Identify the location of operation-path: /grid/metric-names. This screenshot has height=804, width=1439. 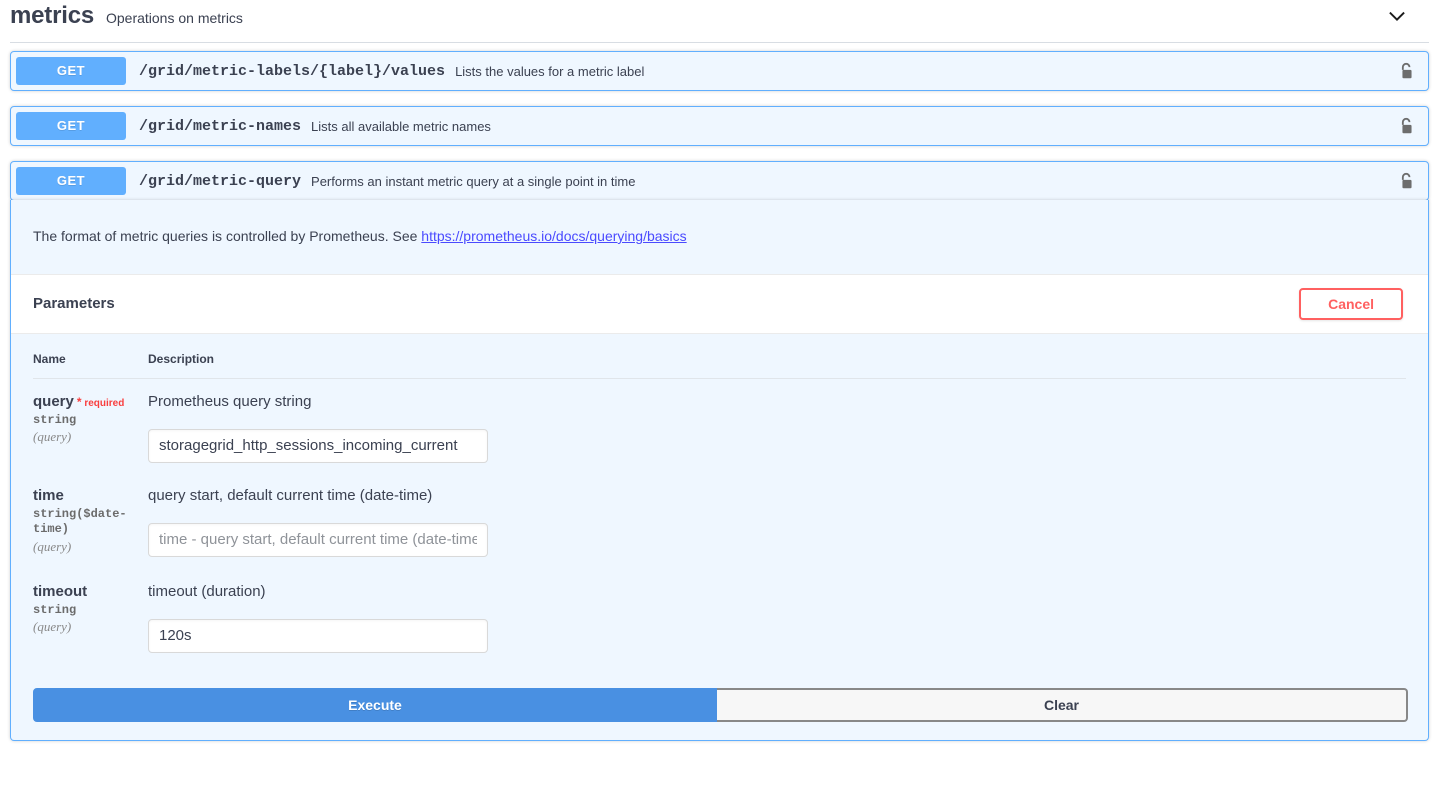
(220, 126).